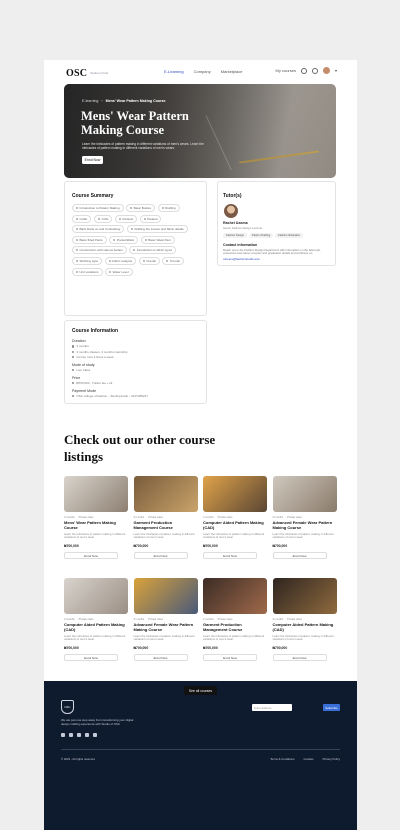 Image resolution: width=400 pixels, height=830 pixels. Describe the element at coordinates (331, 759) in the screenshot. I see `privacy-link: Privacy Policy` at that location.